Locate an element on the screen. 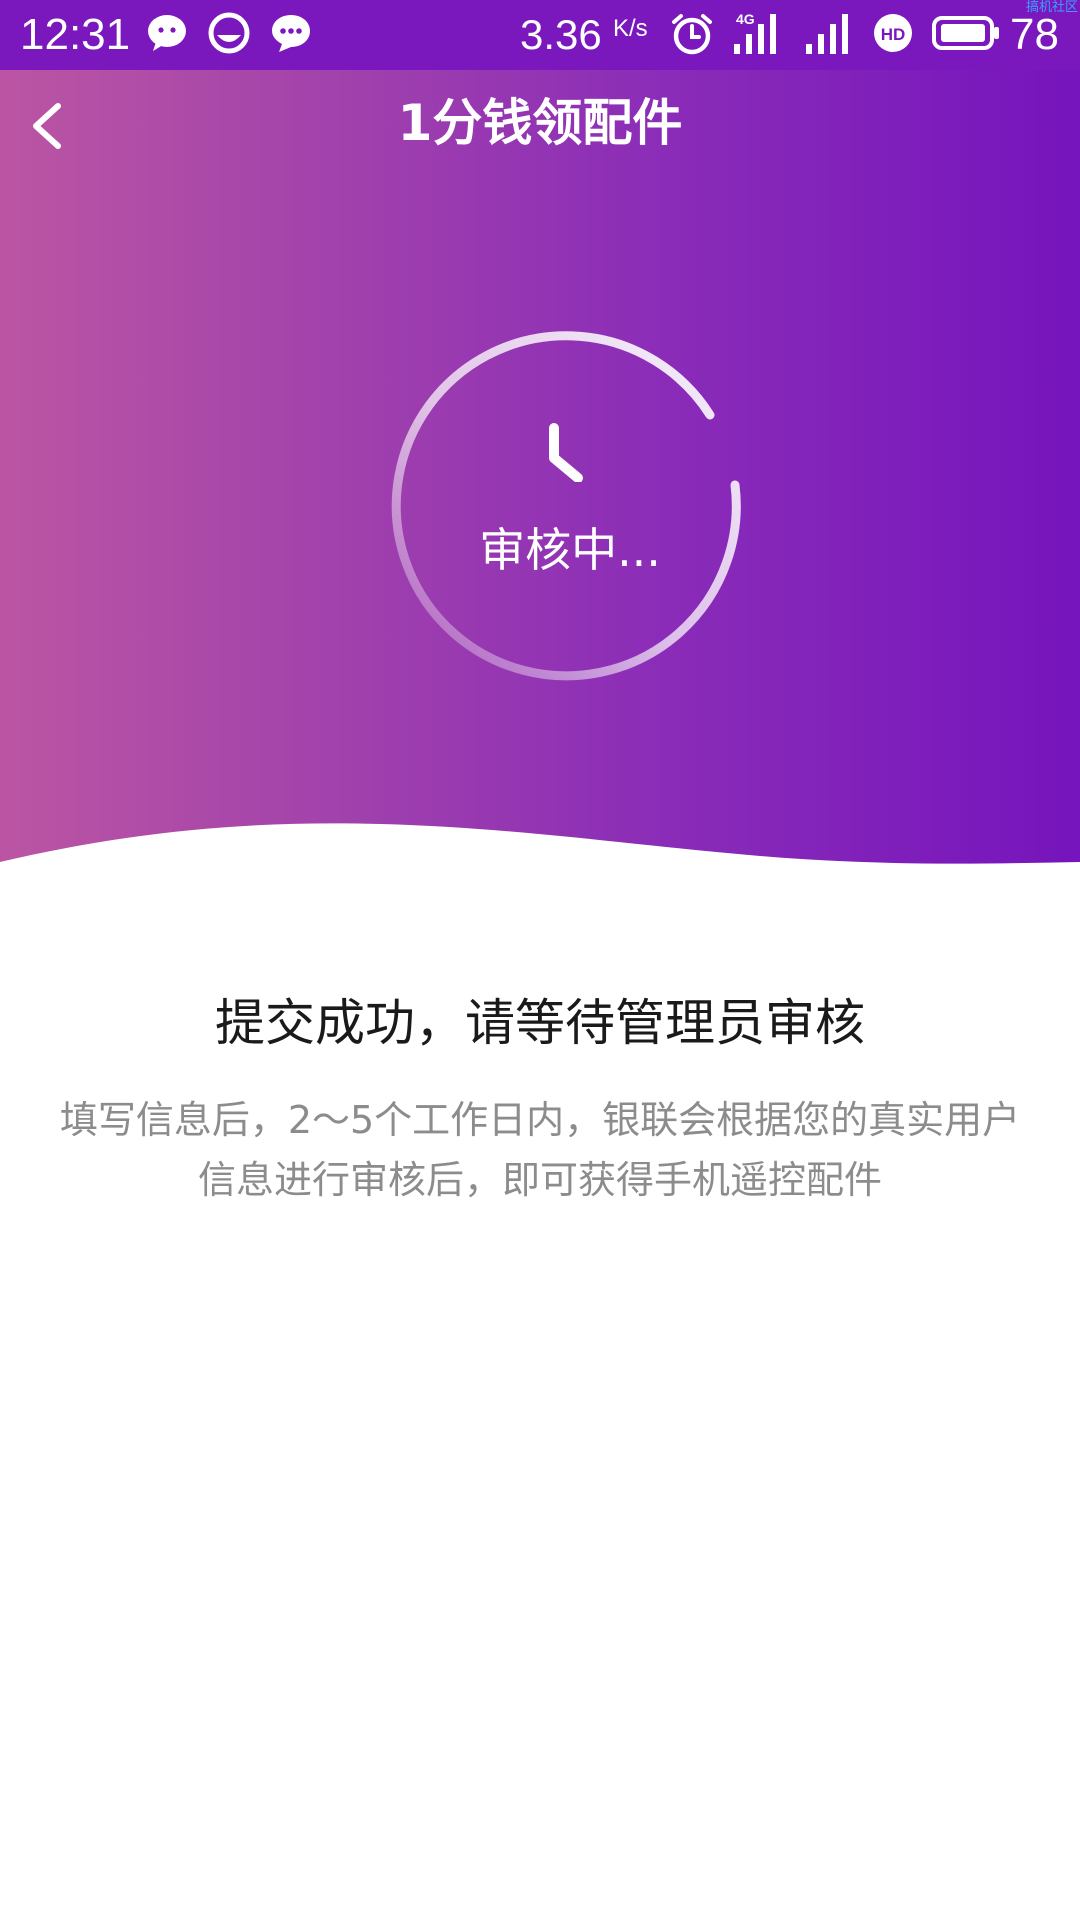 This screenshot has height=1920, width=1080. svg-text: 4G is located at coordinates (745, 19).